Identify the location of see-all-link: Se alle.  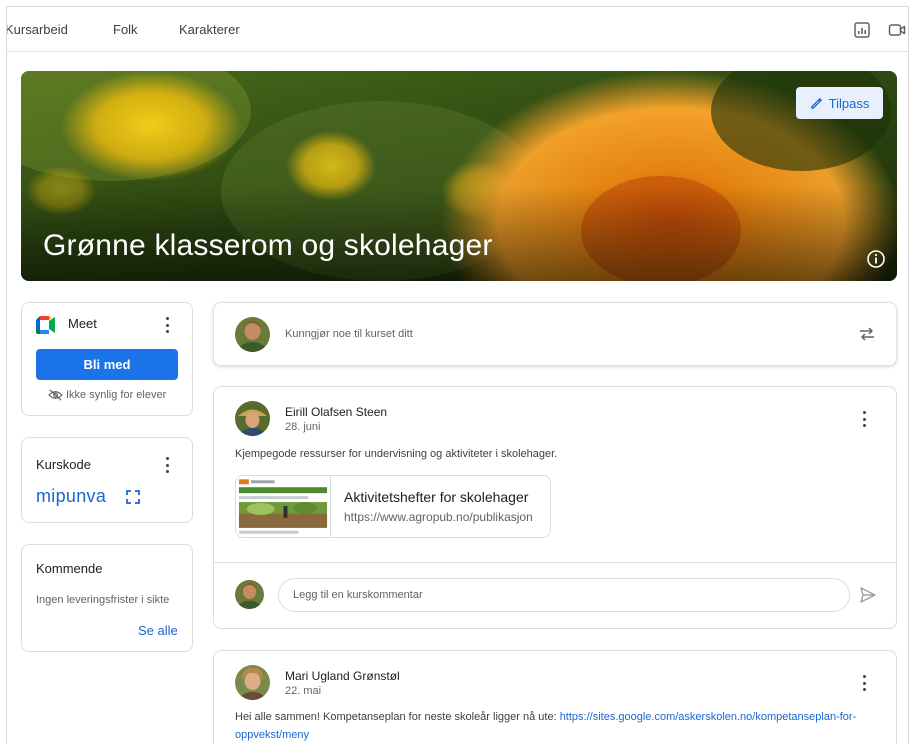
(158, 630).